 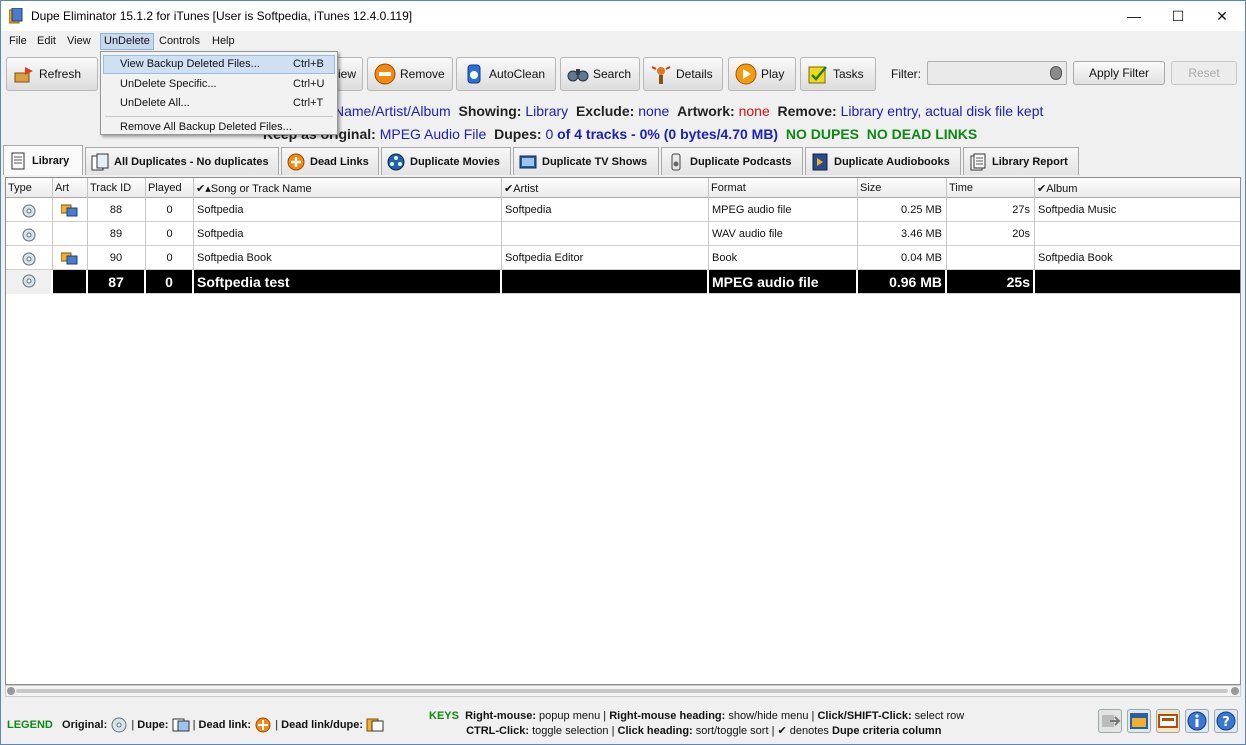 I want to click on tab-duplicate-audiobooks-label: Duplicate Audiobooks, so click(x=892, y=161).